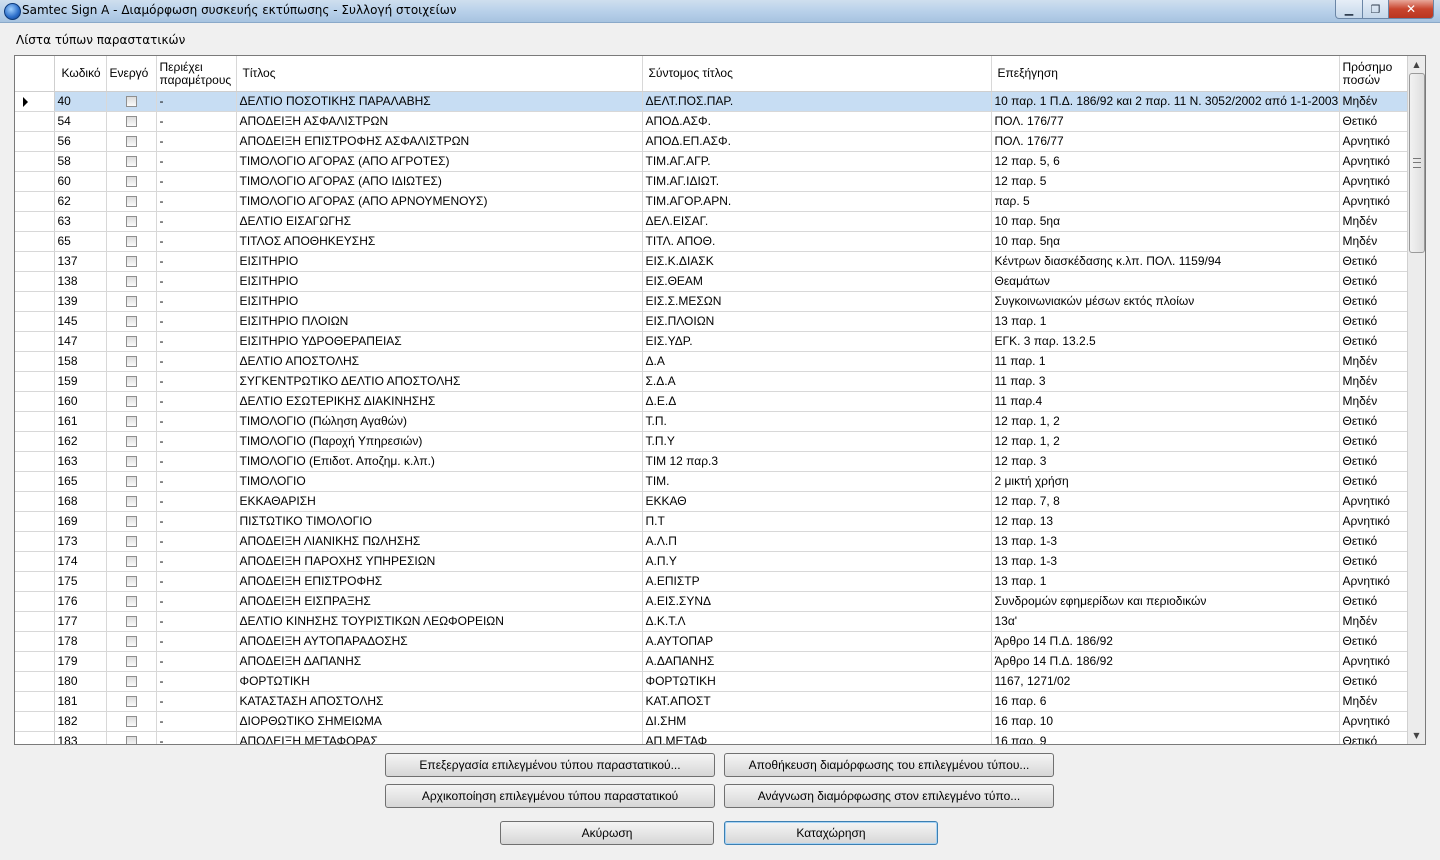 Image resolution: width=1440 pixels, height=860 pixels. I want to click on cell-explanation: 12 παρ. 3, so click(1165, 461).